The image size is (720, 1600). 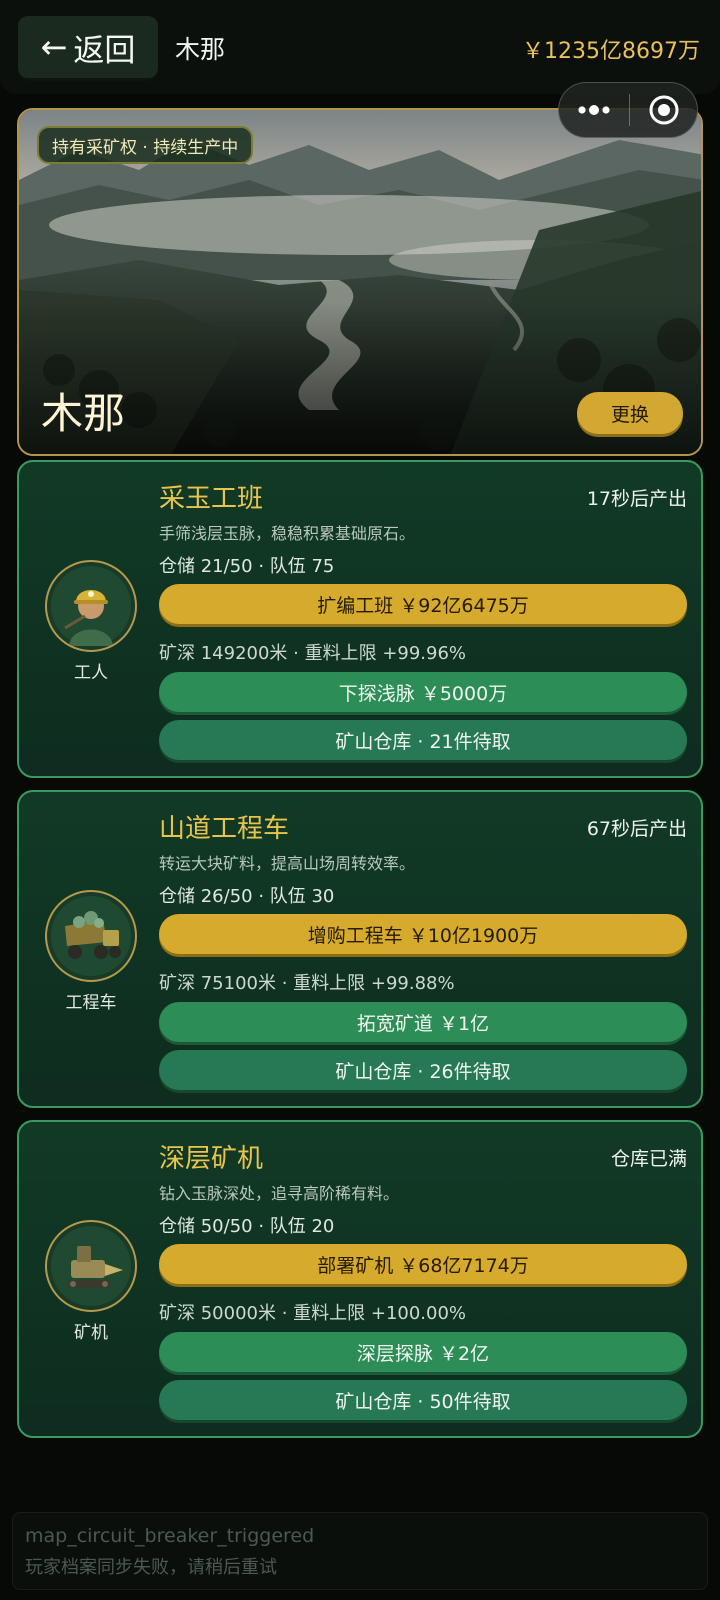 I want to click on expand-team-button: 扩编工班 ￥92亿6475万, so click(x=423, y=604).